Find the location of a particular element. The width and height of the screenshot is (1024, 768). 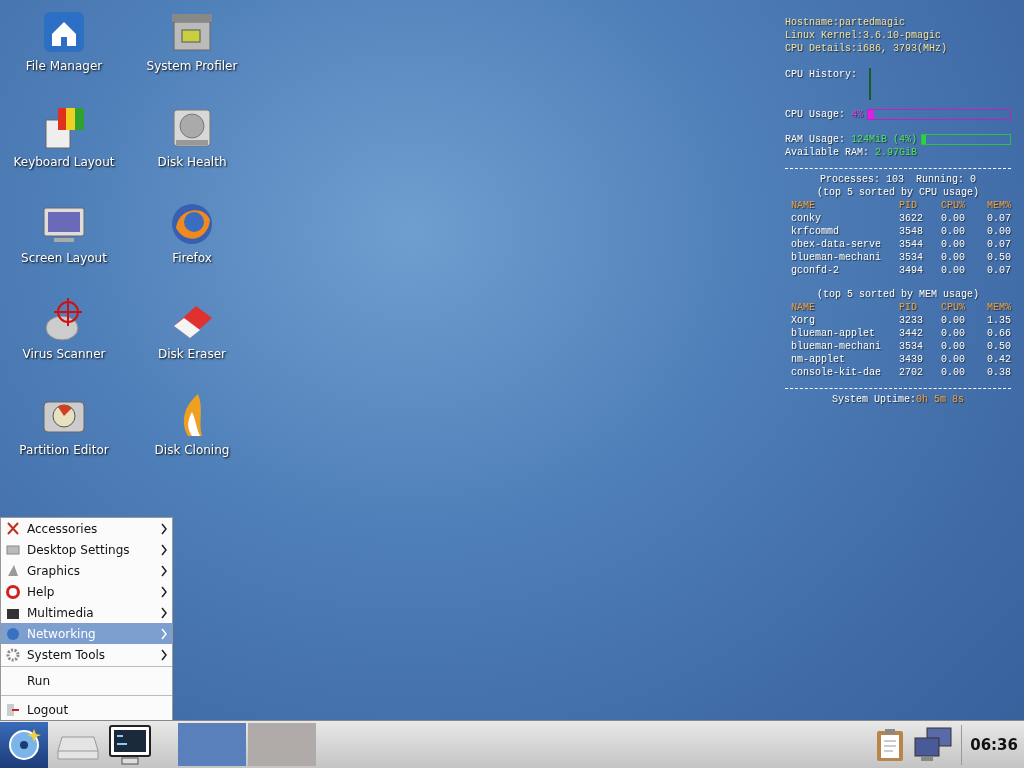

exit-icon is located at coordinates (13, 710).